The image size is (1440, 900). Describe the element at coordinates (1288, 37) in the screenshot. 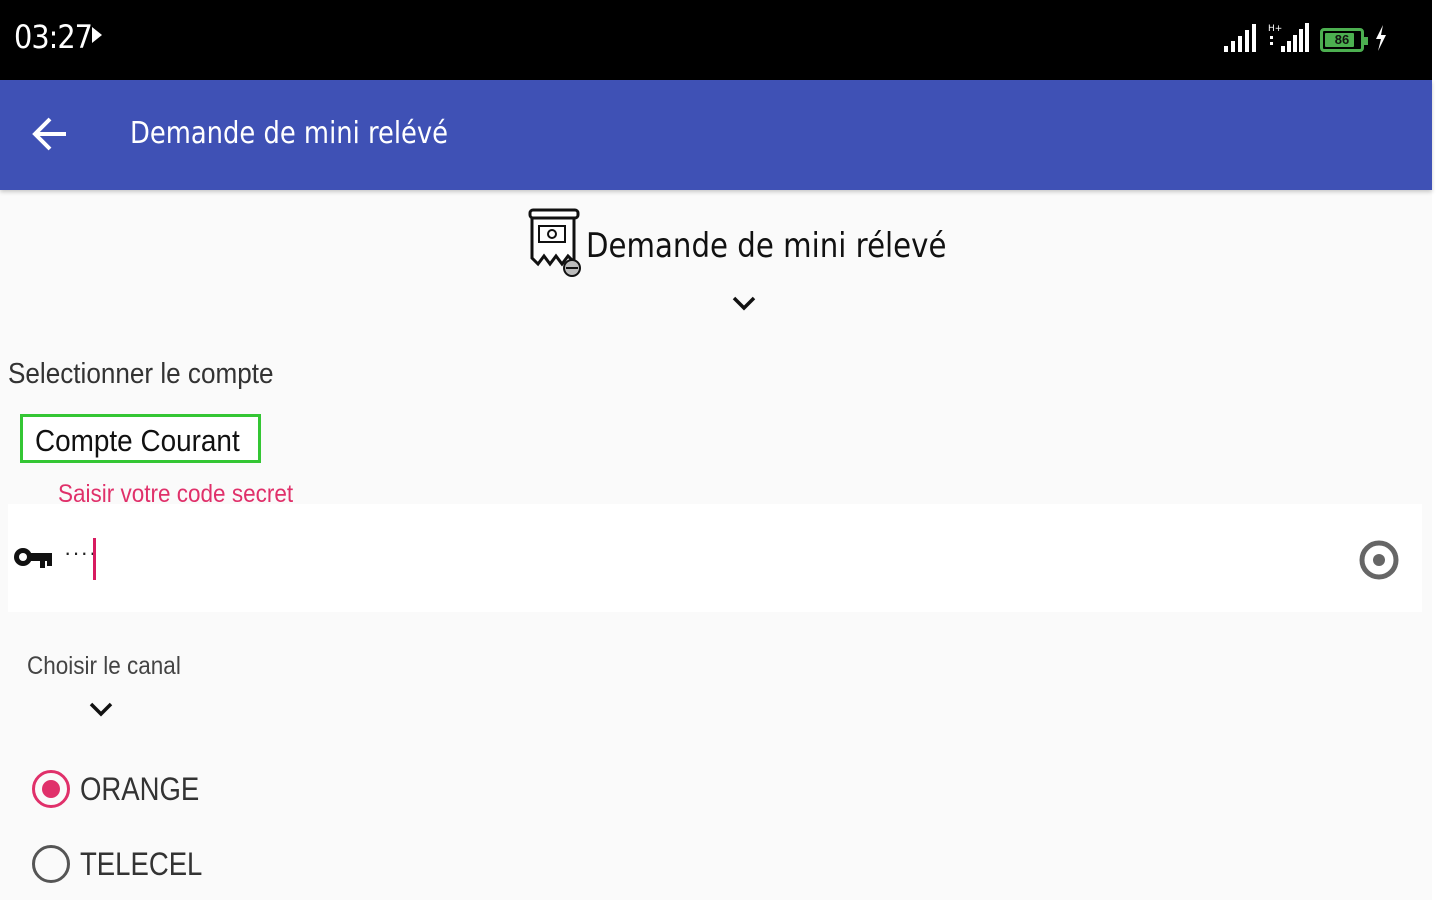

I see `signal-icon: H+` at that location.